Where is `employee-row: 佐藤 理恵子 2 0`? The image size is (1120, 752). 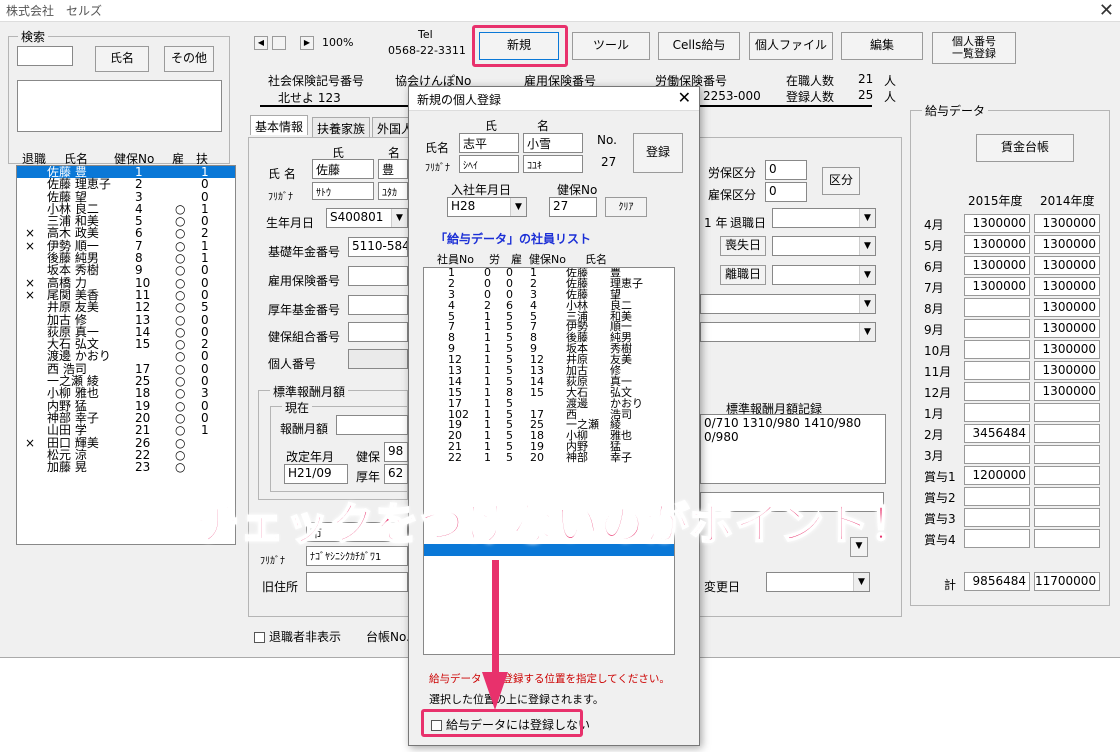
employee-row: 佐藤 理恵子 2 0 is located at coordinates (126, 184).